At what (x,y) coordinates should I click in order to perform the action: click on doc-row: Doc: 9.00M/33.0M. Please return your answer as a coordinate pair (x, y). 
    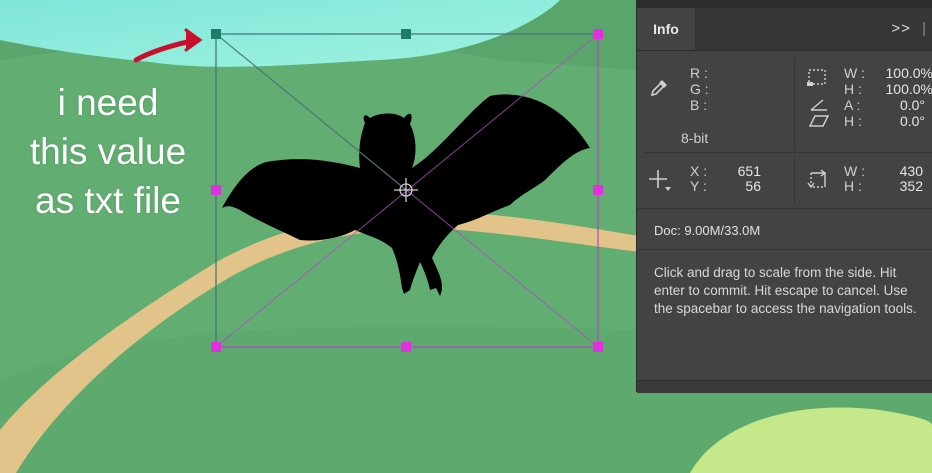
    Looking at the image, I should click on (784, 229).